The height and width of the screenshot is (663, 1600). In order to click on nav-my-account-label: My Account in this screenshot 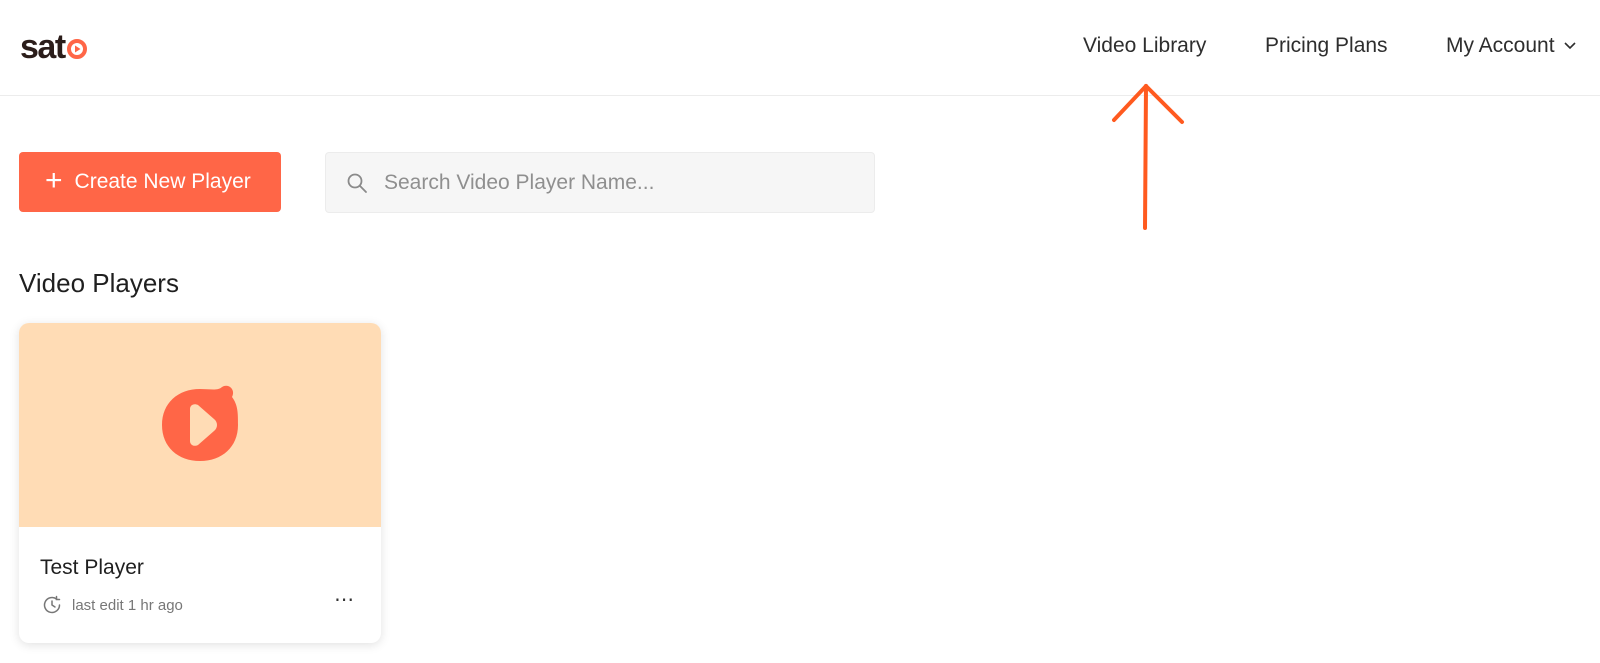, I will do `click(1500, 45)`.